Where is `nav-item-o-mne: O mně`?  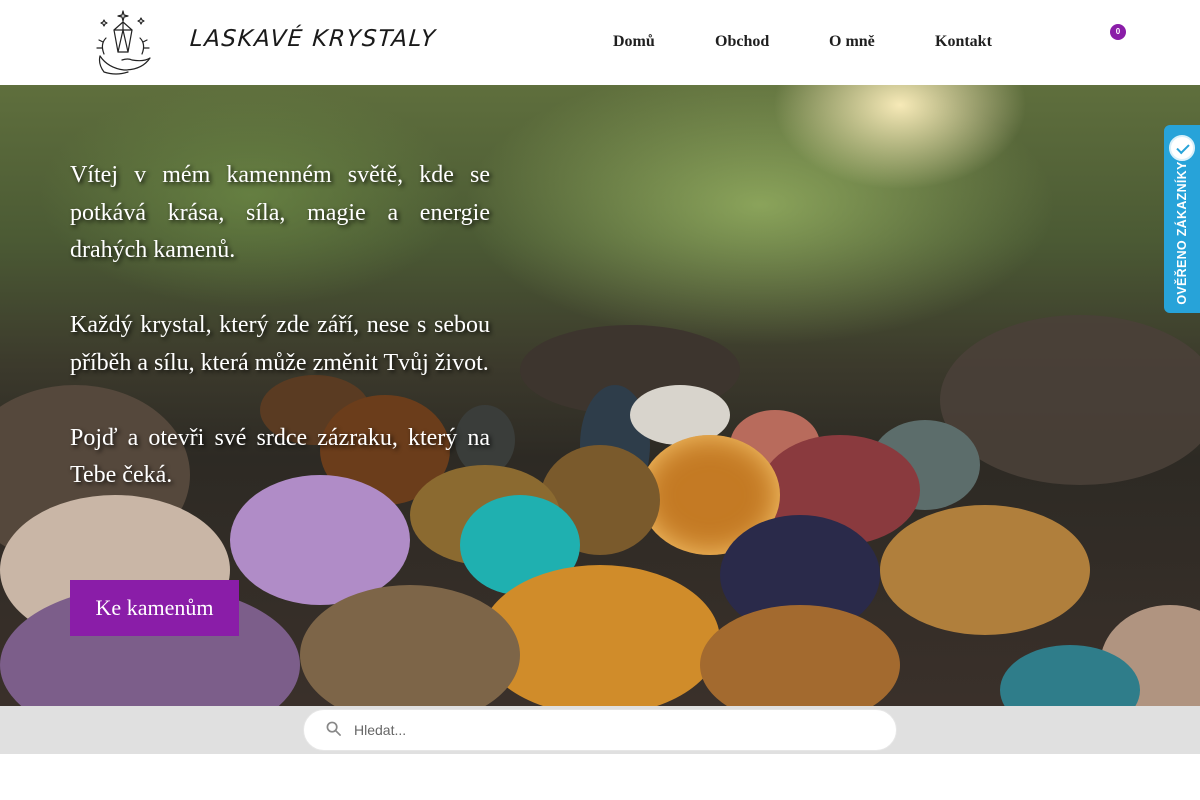
nav-item-o-mne: O mně is located at coordinates (852, 42).